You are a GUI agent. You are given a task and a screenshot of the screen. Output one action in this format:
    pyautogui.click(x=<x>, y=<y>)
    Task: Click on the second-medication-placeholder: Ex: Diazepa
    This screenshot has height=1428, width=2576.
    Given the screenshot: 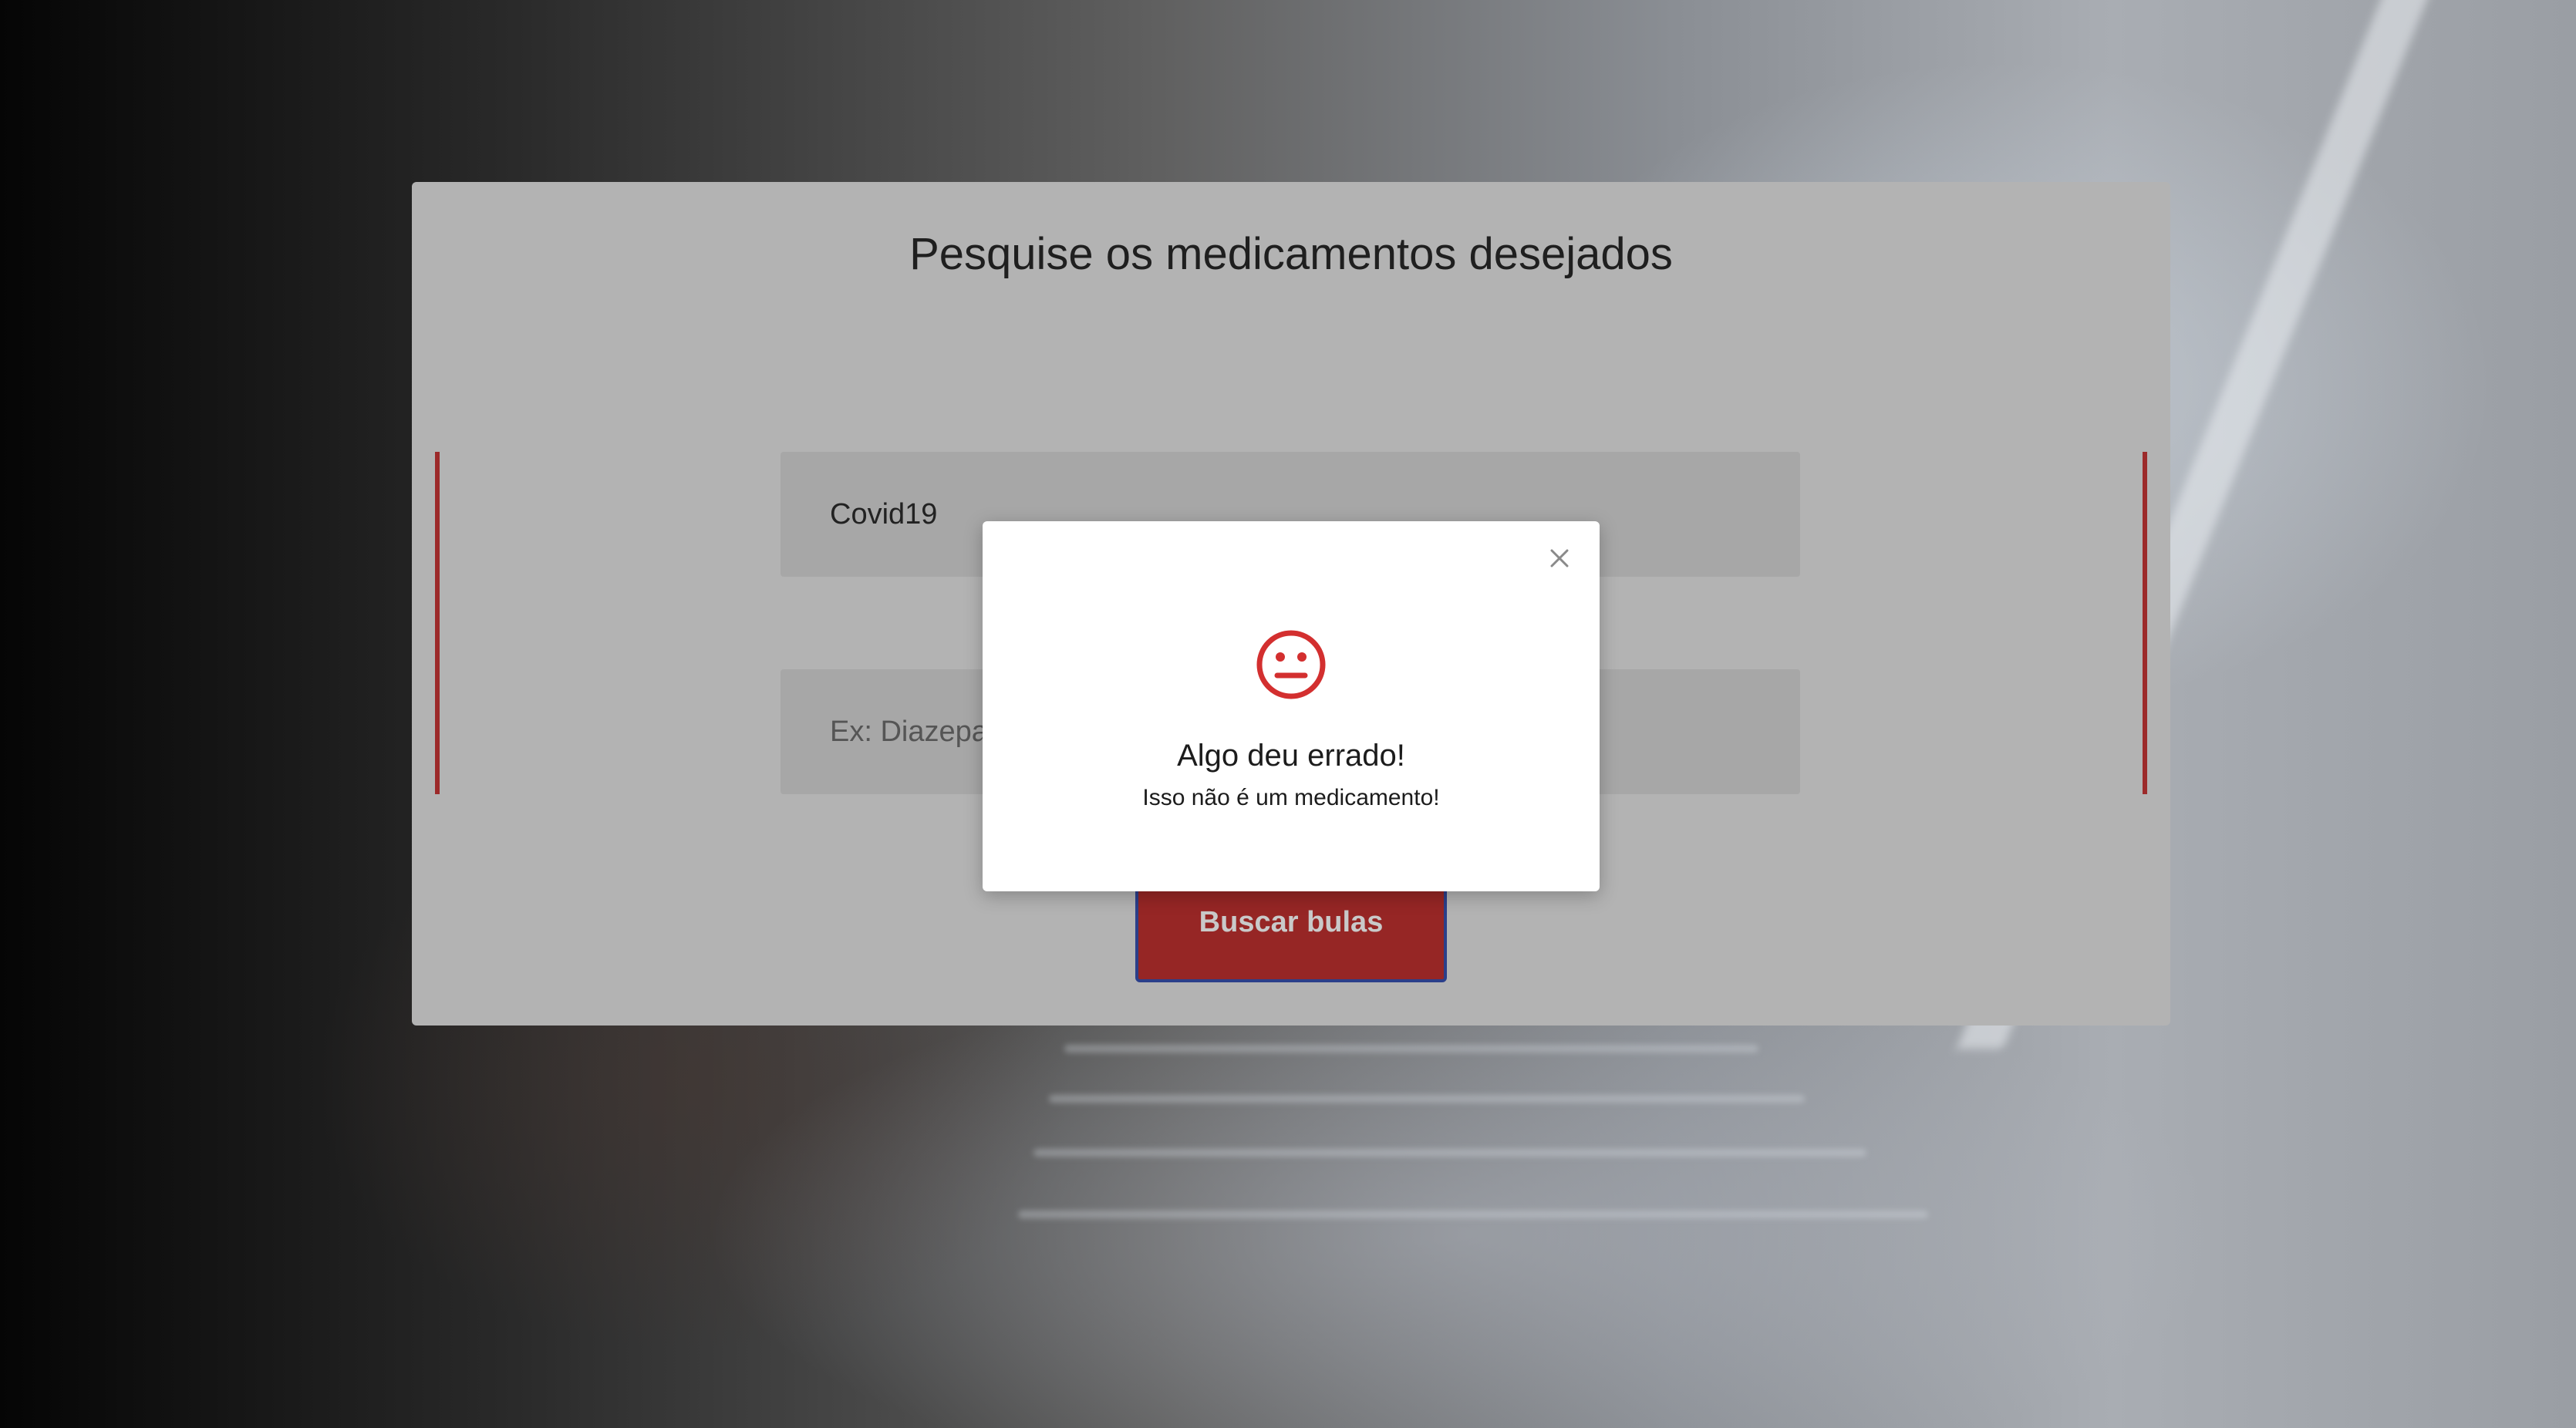 What is the action you would take?
    pyautogui.click(x=909, y=731)
    